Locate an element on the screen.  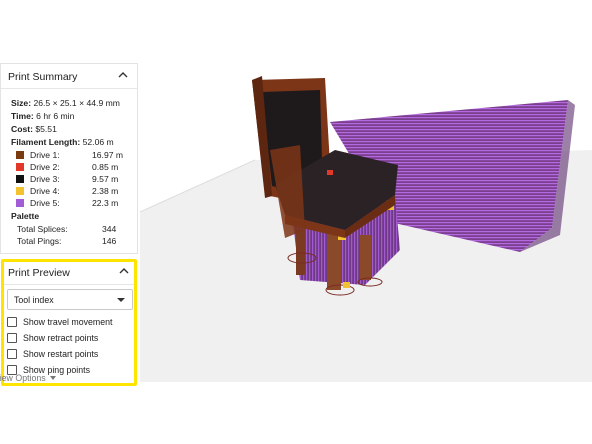
size-value: 26.5 × 25.1 × 44.9 mm is located at coordinates (76, 103).